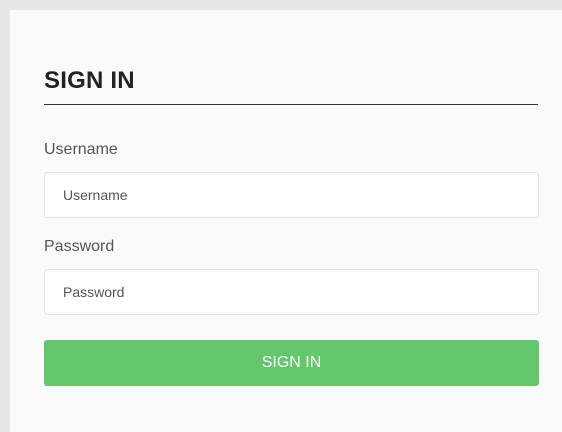  Describe the element at coordinates (81, 149) in the screenshot. I see `username-label: Username` at that location.